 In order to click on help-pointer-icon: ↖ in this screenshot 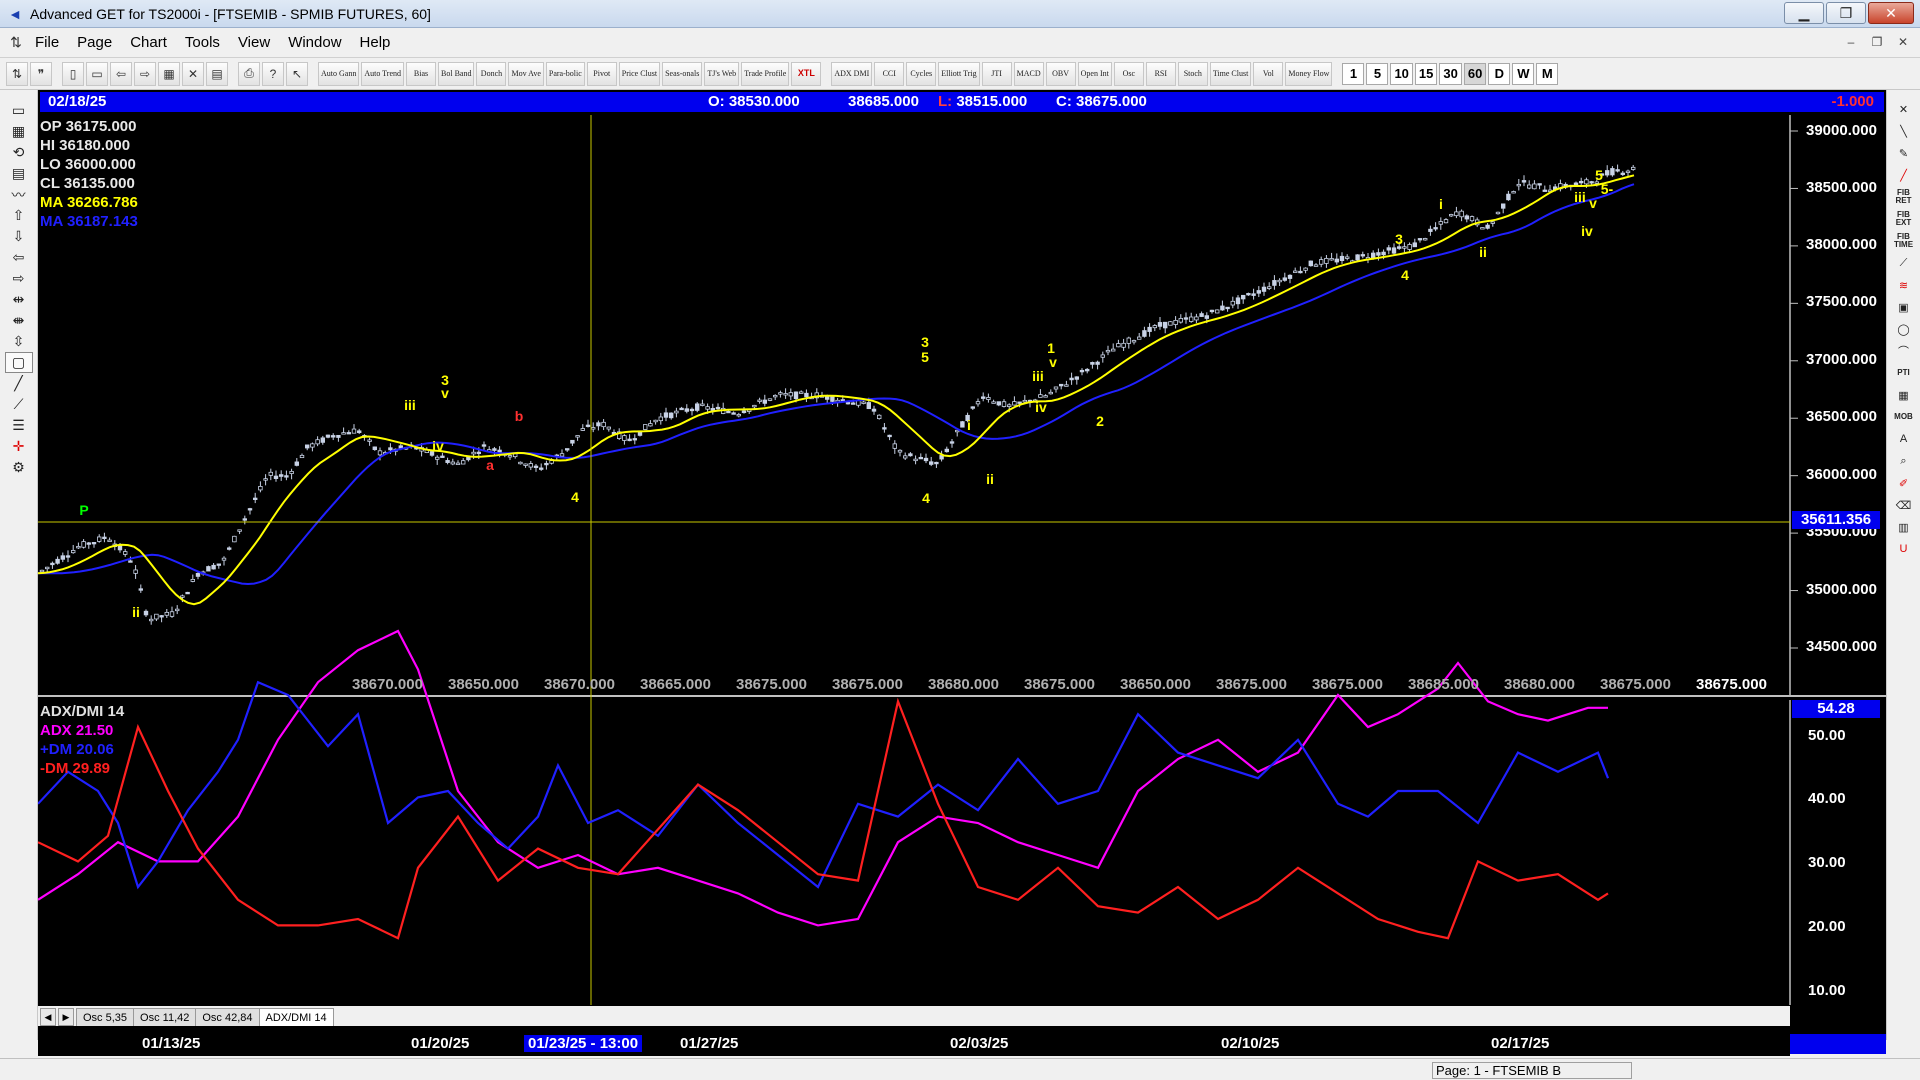, I will do `click(297, 73)`.